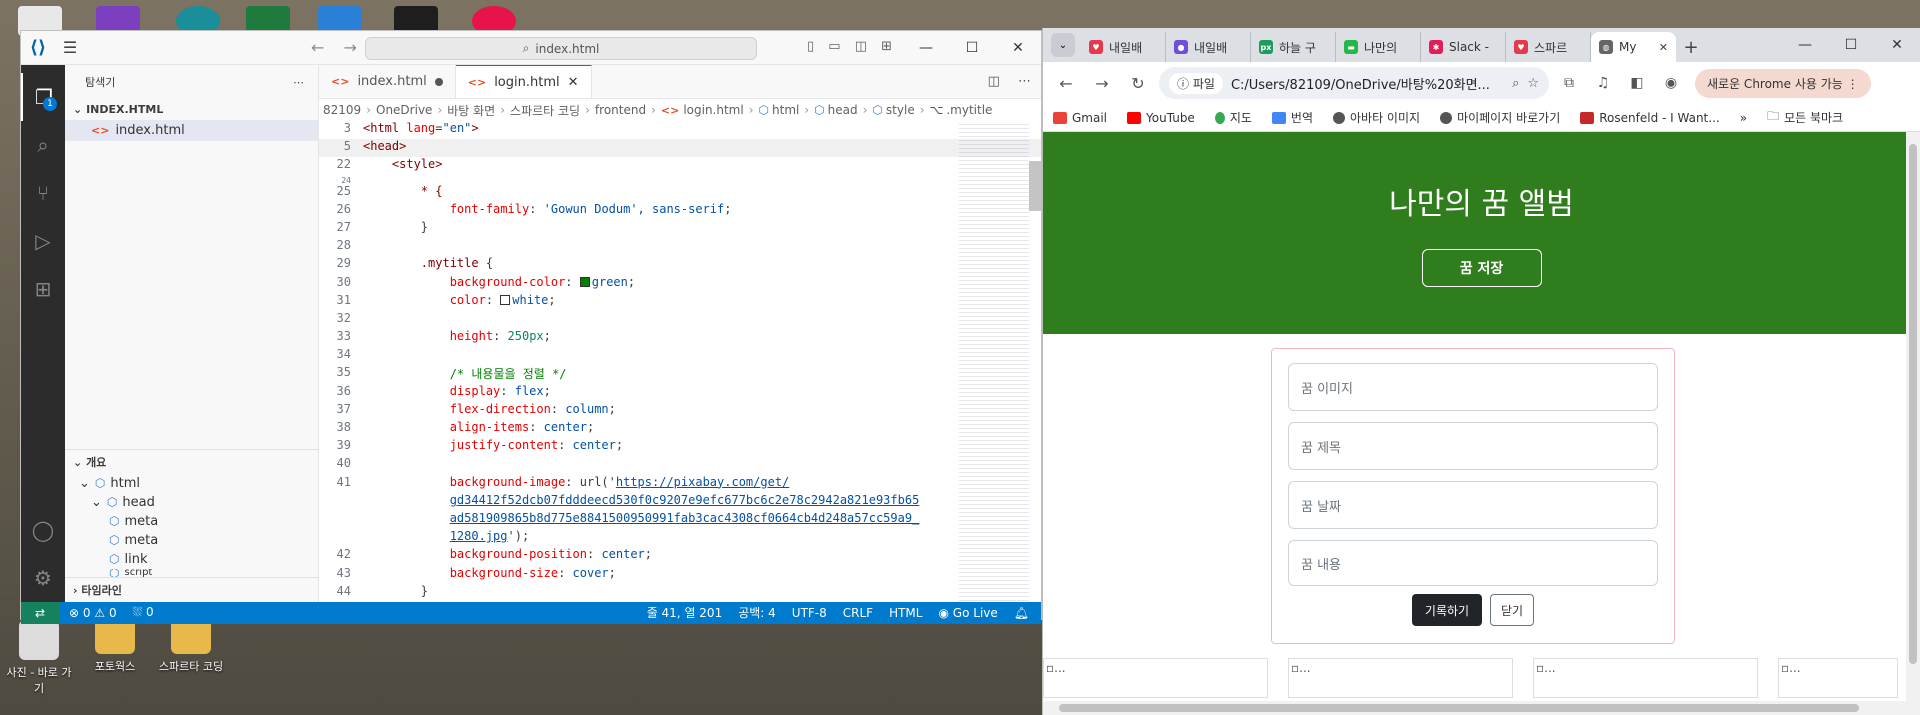 The height and width of the screenshot is (715, 1920). Describe the element at coordinates (1473, 387) in the screenshot. I see `dream-image-input: 꿈 이미지` at that location.